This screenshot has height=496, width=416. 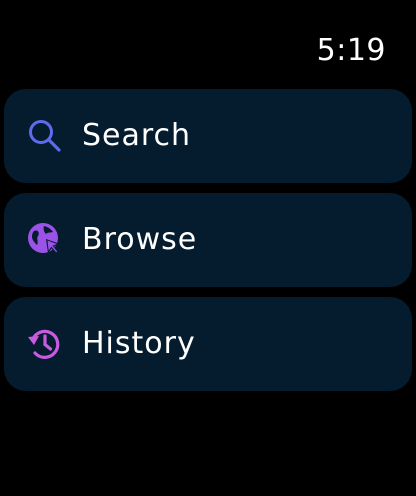 I want to click on clock-history-icon, so click(x=45, y=344).